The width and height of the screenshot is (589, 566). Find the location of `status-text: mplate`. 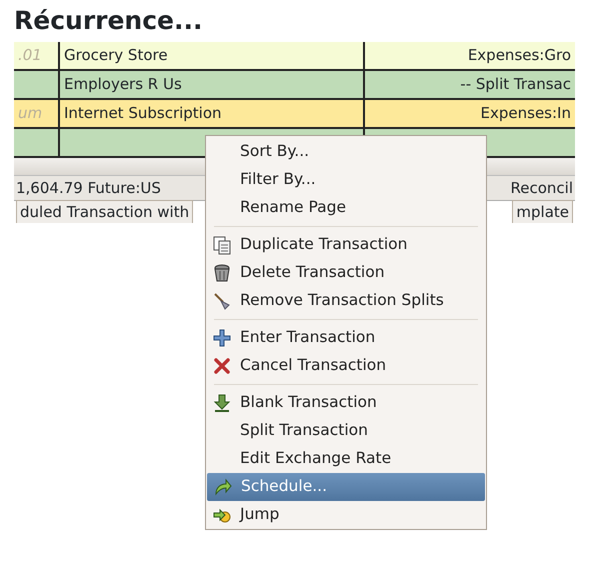

status-text: mplate is located at coordinates (542, 211).